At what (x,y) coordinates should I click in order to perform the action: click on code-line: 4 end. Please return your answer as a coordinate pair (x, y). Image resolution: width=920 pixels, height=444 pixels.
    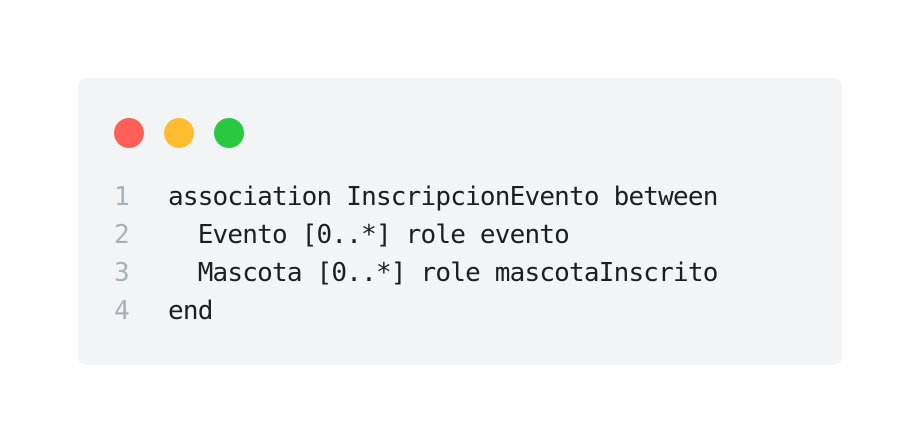
    Looking at the image, I should click on (416, 311).